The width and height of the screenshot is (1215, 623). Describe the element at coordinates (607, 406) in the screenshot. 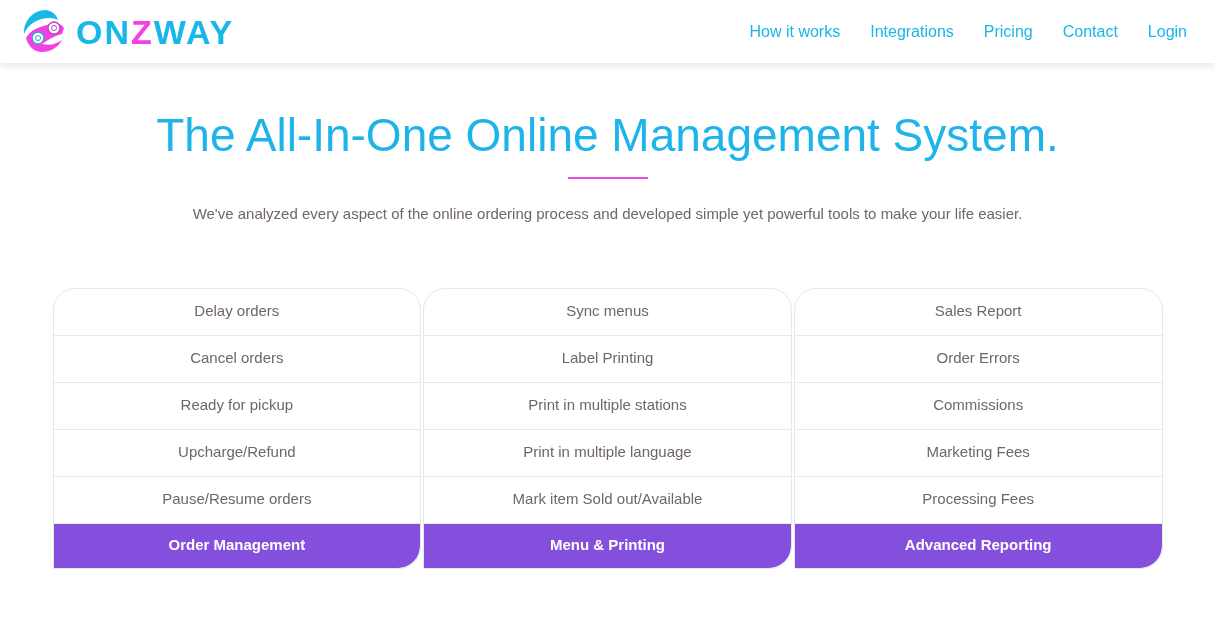

I see `feature-item: Print in multiple stations` at that location.